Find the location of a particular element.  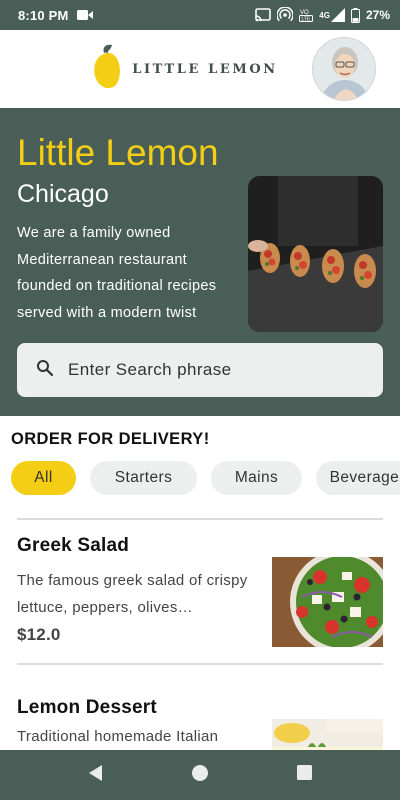

chip-beverages: Beverages is located at coordinates (358, 478).